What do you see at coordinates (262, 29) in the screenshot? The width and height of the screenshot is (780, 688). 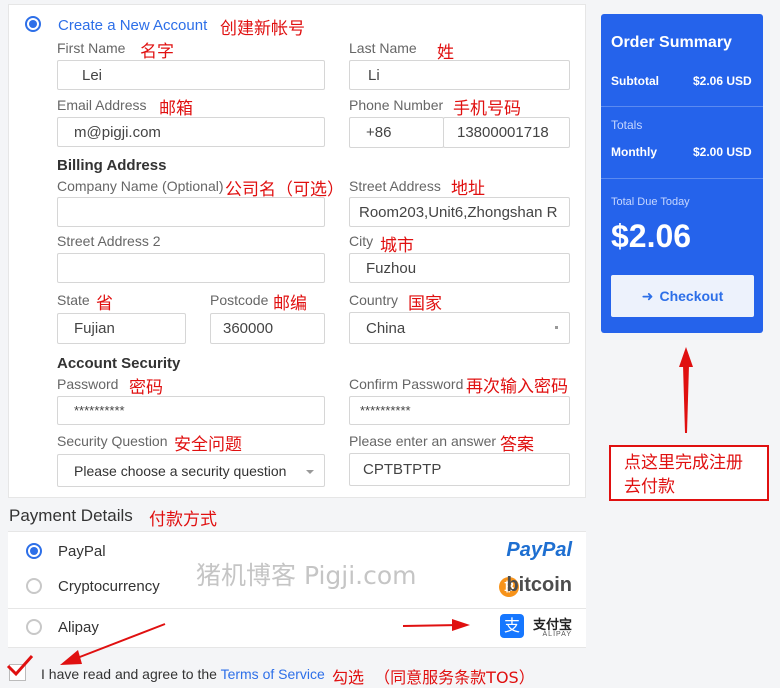 I see `create-account-annotation: 创建新帐号` at bounding box center [262, 29].